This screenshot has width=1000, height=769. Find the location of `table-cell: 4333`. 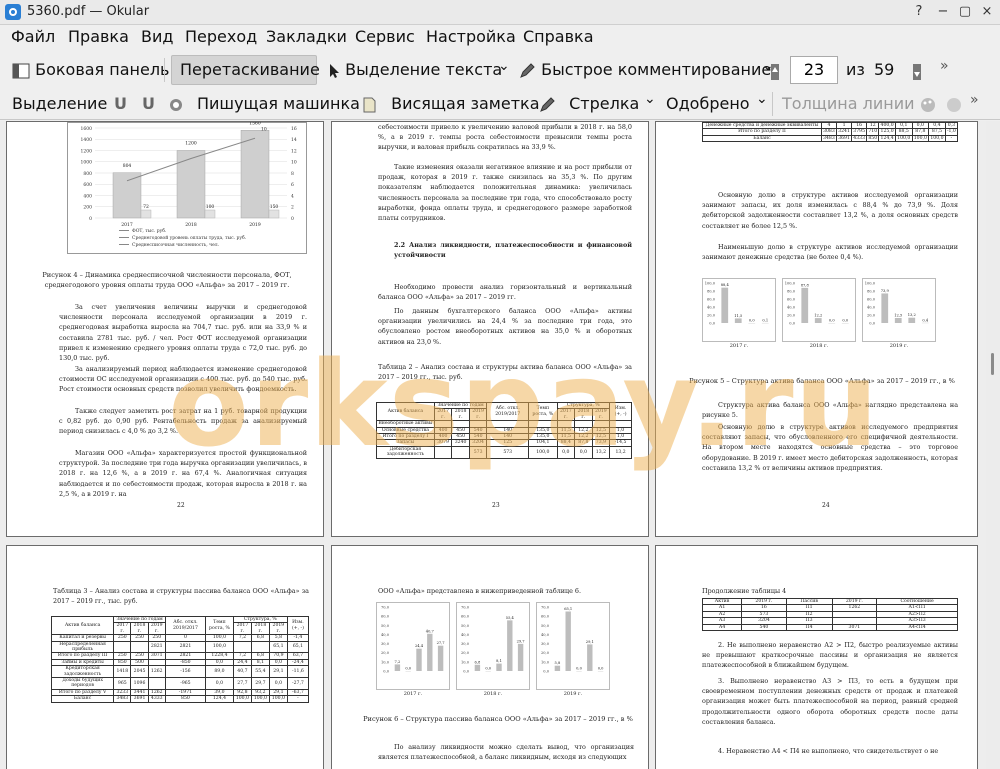

table-cell: 4333 is located at coordinates (156, 699).